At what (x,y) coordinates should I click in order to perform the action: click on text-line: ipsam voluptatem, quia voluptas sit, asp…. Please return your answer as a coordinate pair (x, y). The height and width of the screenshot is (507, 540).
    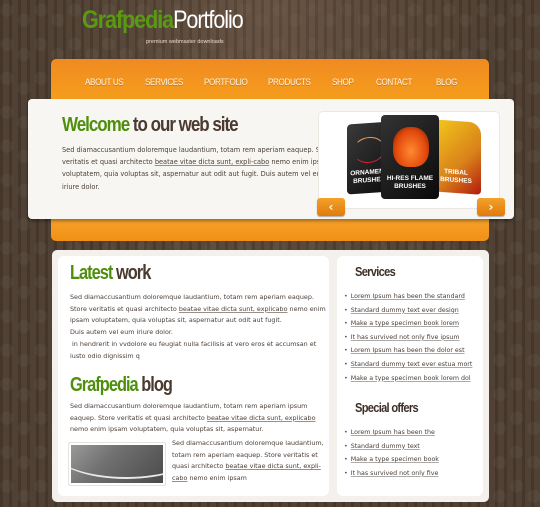
    Looking at the image, I should click on (176, 320).